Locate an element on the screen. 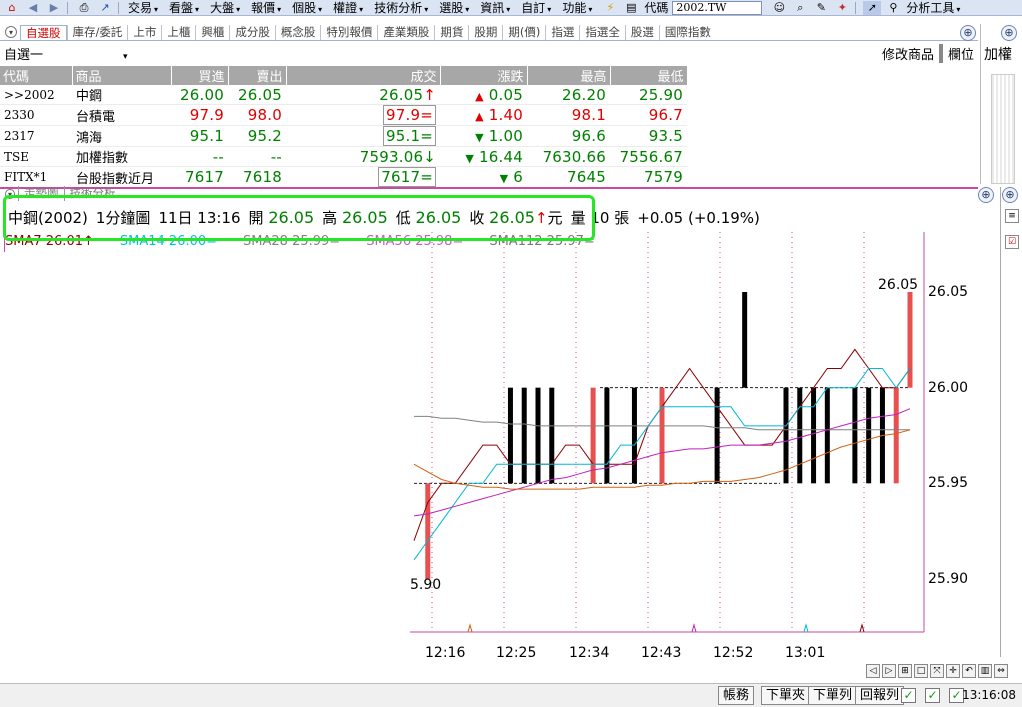  order-bar-button: 下單列 is located at coordinates (833, 695).